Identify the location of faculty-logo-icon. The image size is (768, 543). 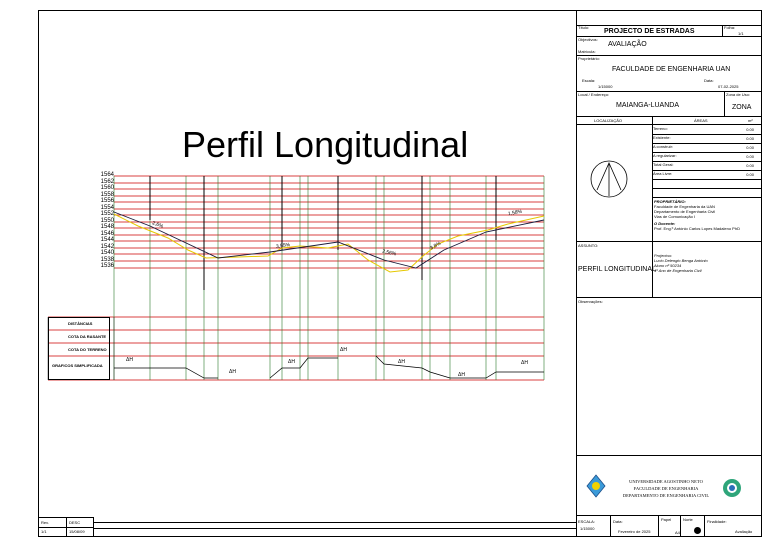
(732, 488).